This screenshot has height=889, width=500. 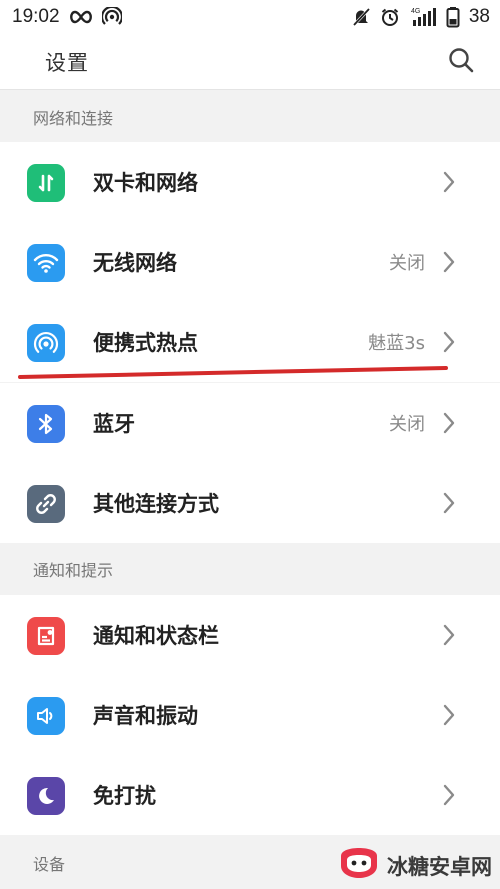 I want to click on status-bar: 19:02 4G 38, so click(x=250, y=17).